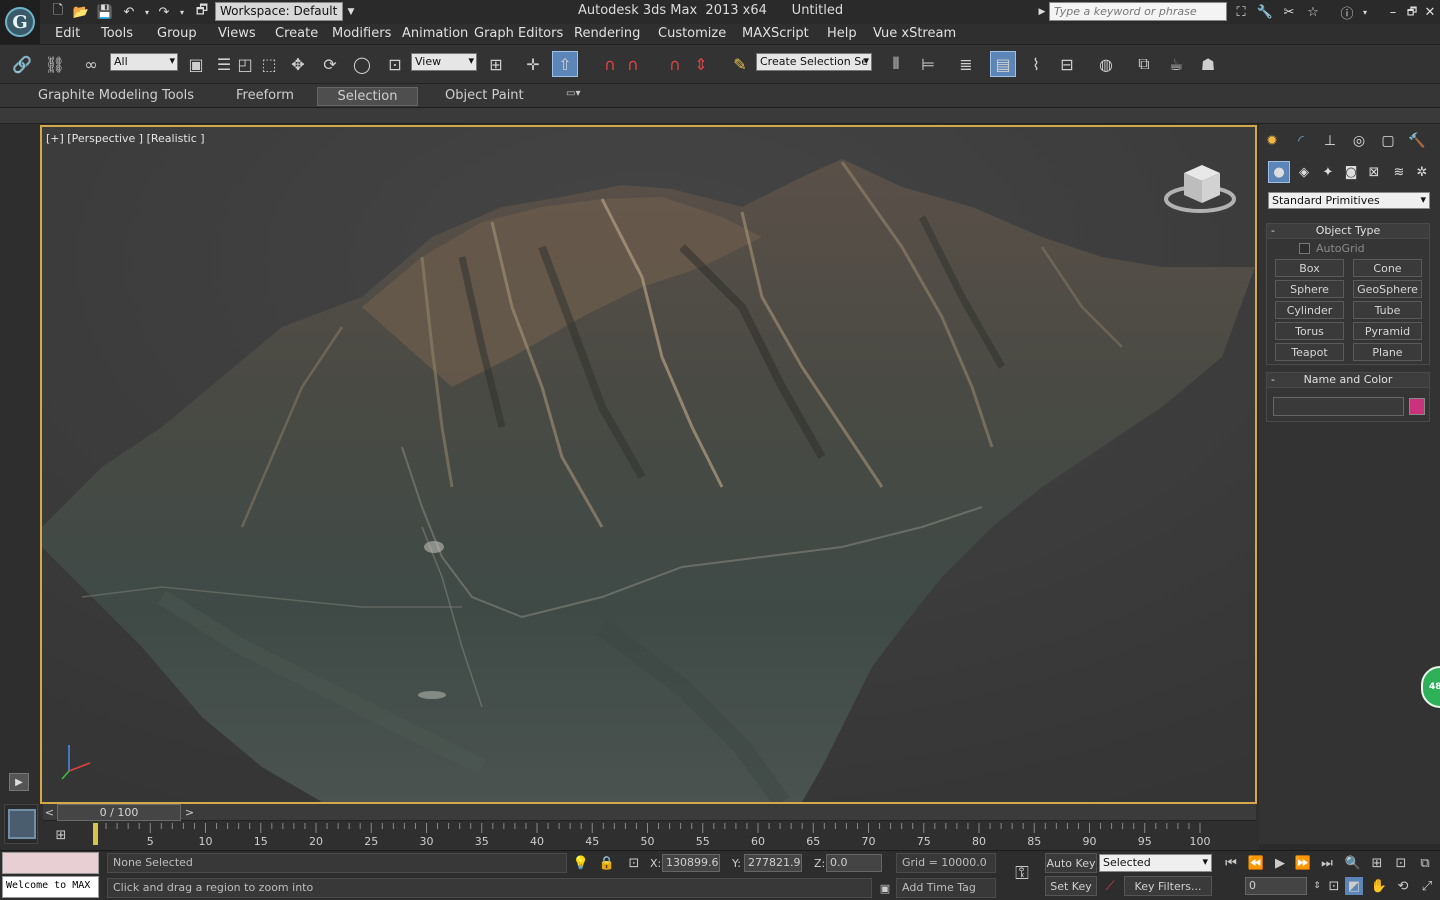  Describe the element at coordinates (1403, 886) in the screenshot. I see `orbit-icon: ⟲` at that location.